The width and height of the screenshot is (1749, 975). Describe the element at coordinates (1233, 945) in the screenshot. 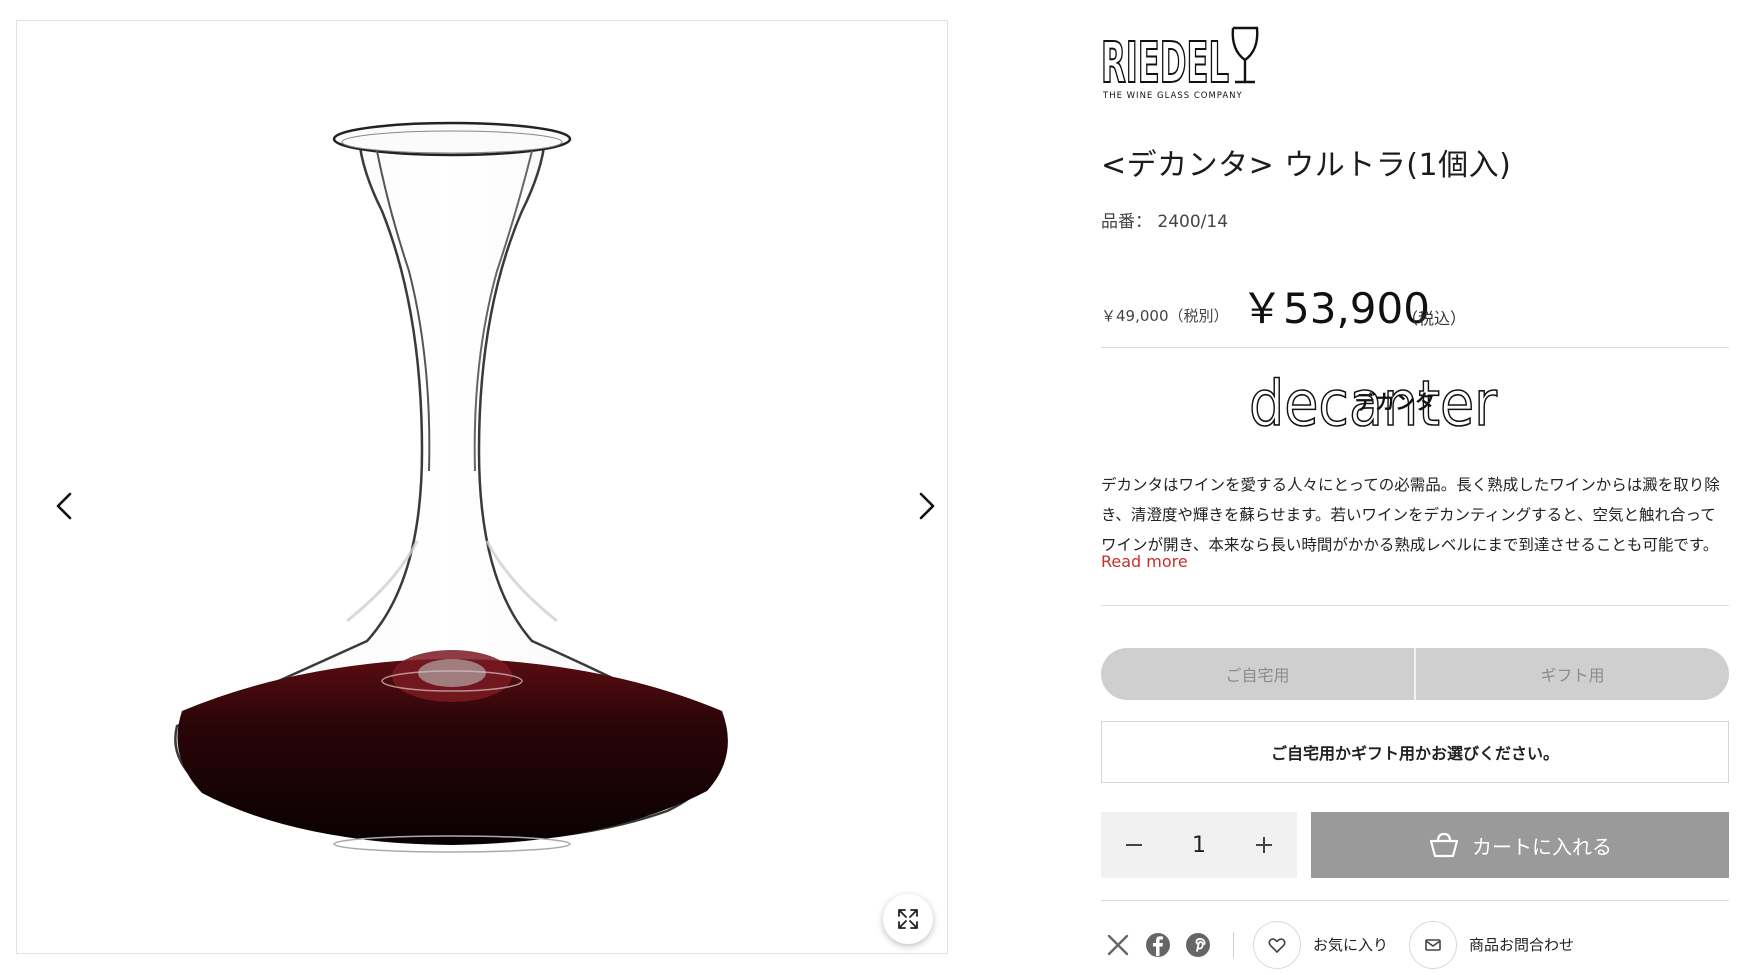

I see `share-separator` at that location.